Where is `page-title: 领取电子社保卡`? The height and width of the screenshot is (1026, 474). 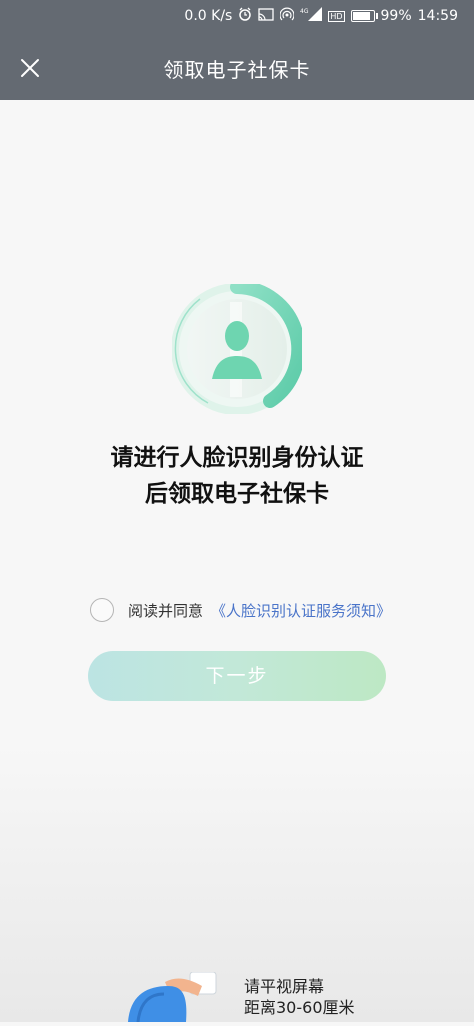
page-title: 领取电子社保卡 is located at coordinates (237, 70).